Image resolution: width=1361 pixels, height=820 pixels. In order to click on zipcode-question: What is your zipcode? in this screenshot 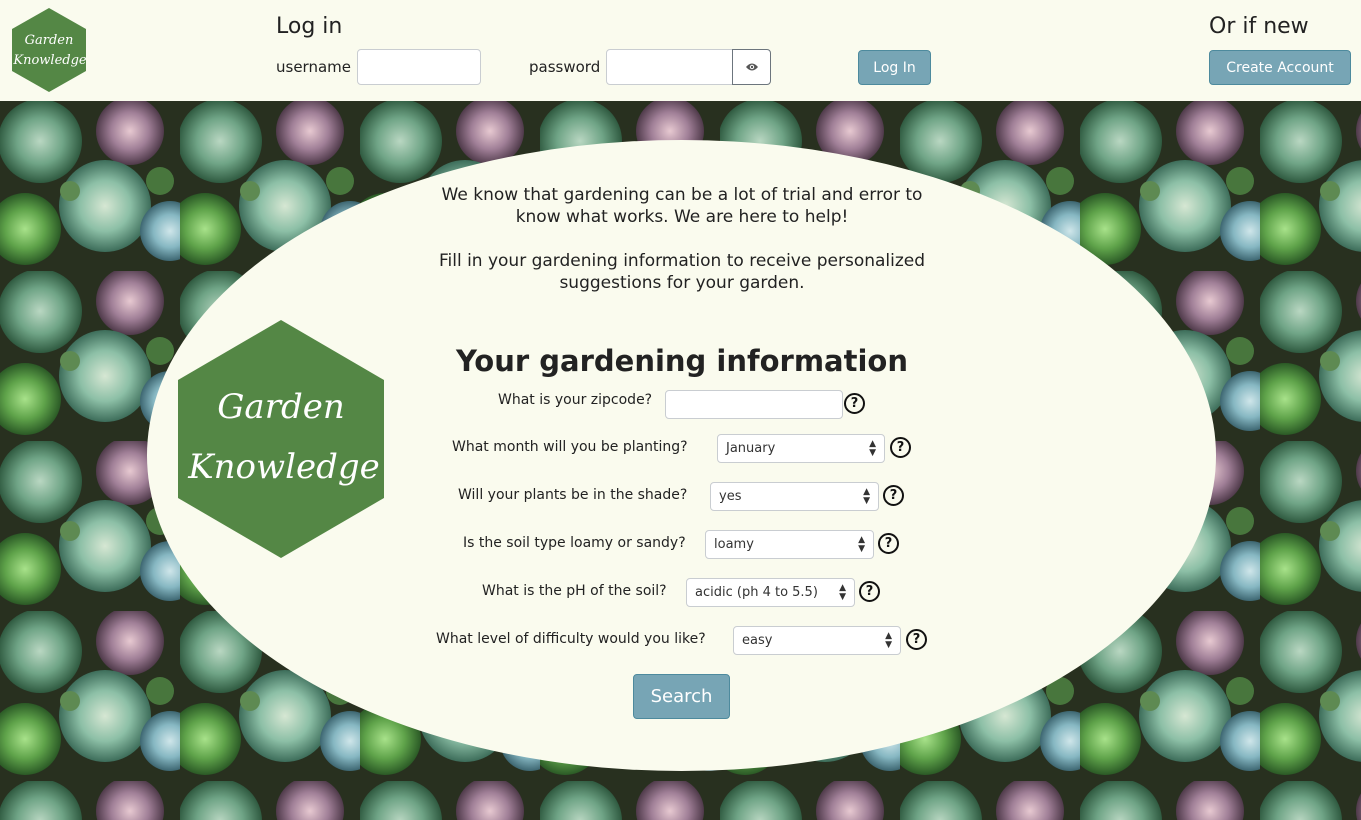, I will do `click(575, 400)`.